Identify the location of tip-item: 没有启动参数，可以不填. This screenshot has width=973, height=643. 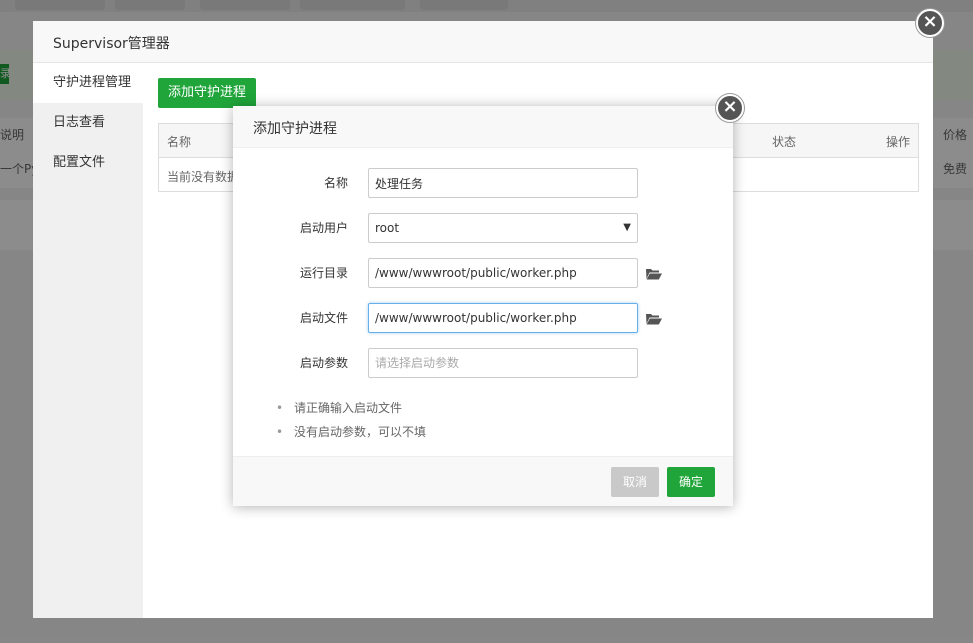
(351, 432).